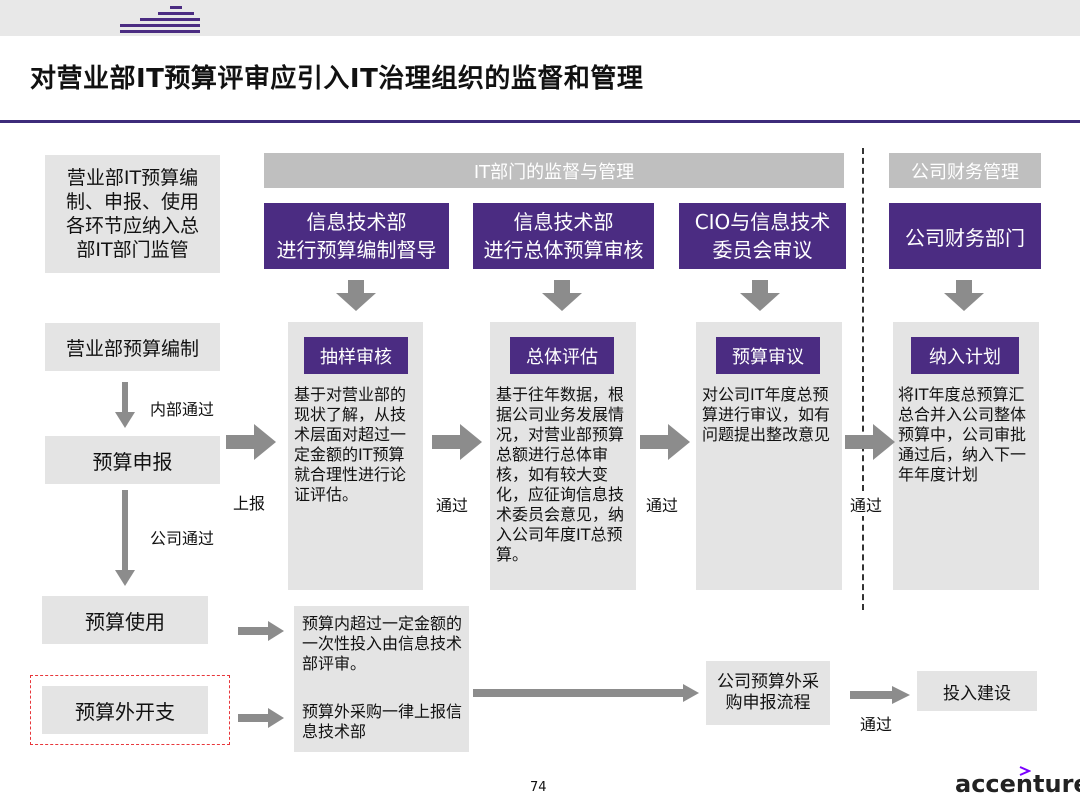  Describe the element at coordinates (876, 724) in the screenshot. I see `label-pass-4: 通过` at that location.